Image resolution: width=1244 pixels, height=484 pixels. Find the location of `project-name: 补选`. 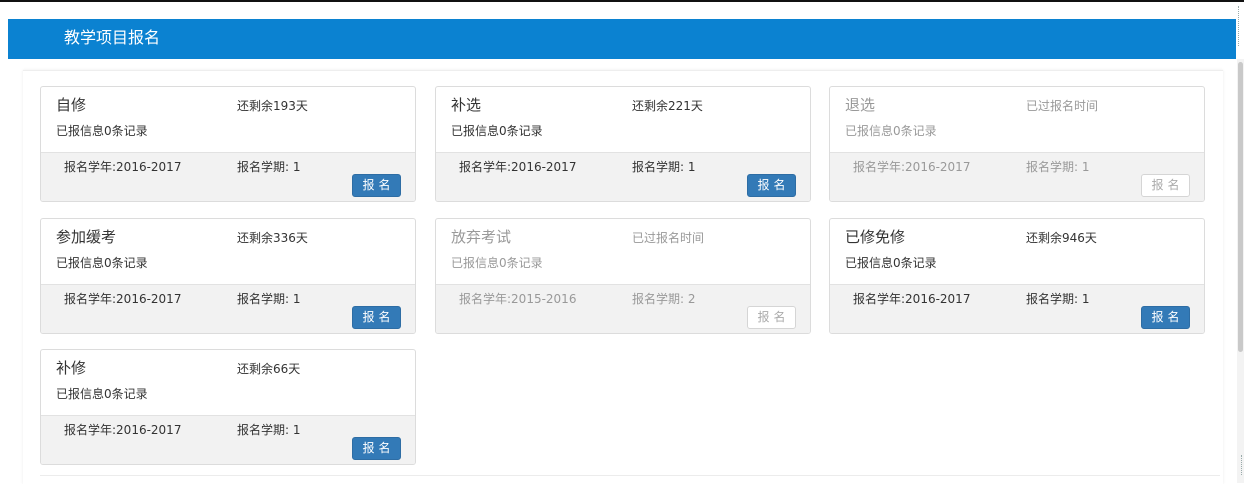

project-name: 补选 is located at coordinates (466, 105).